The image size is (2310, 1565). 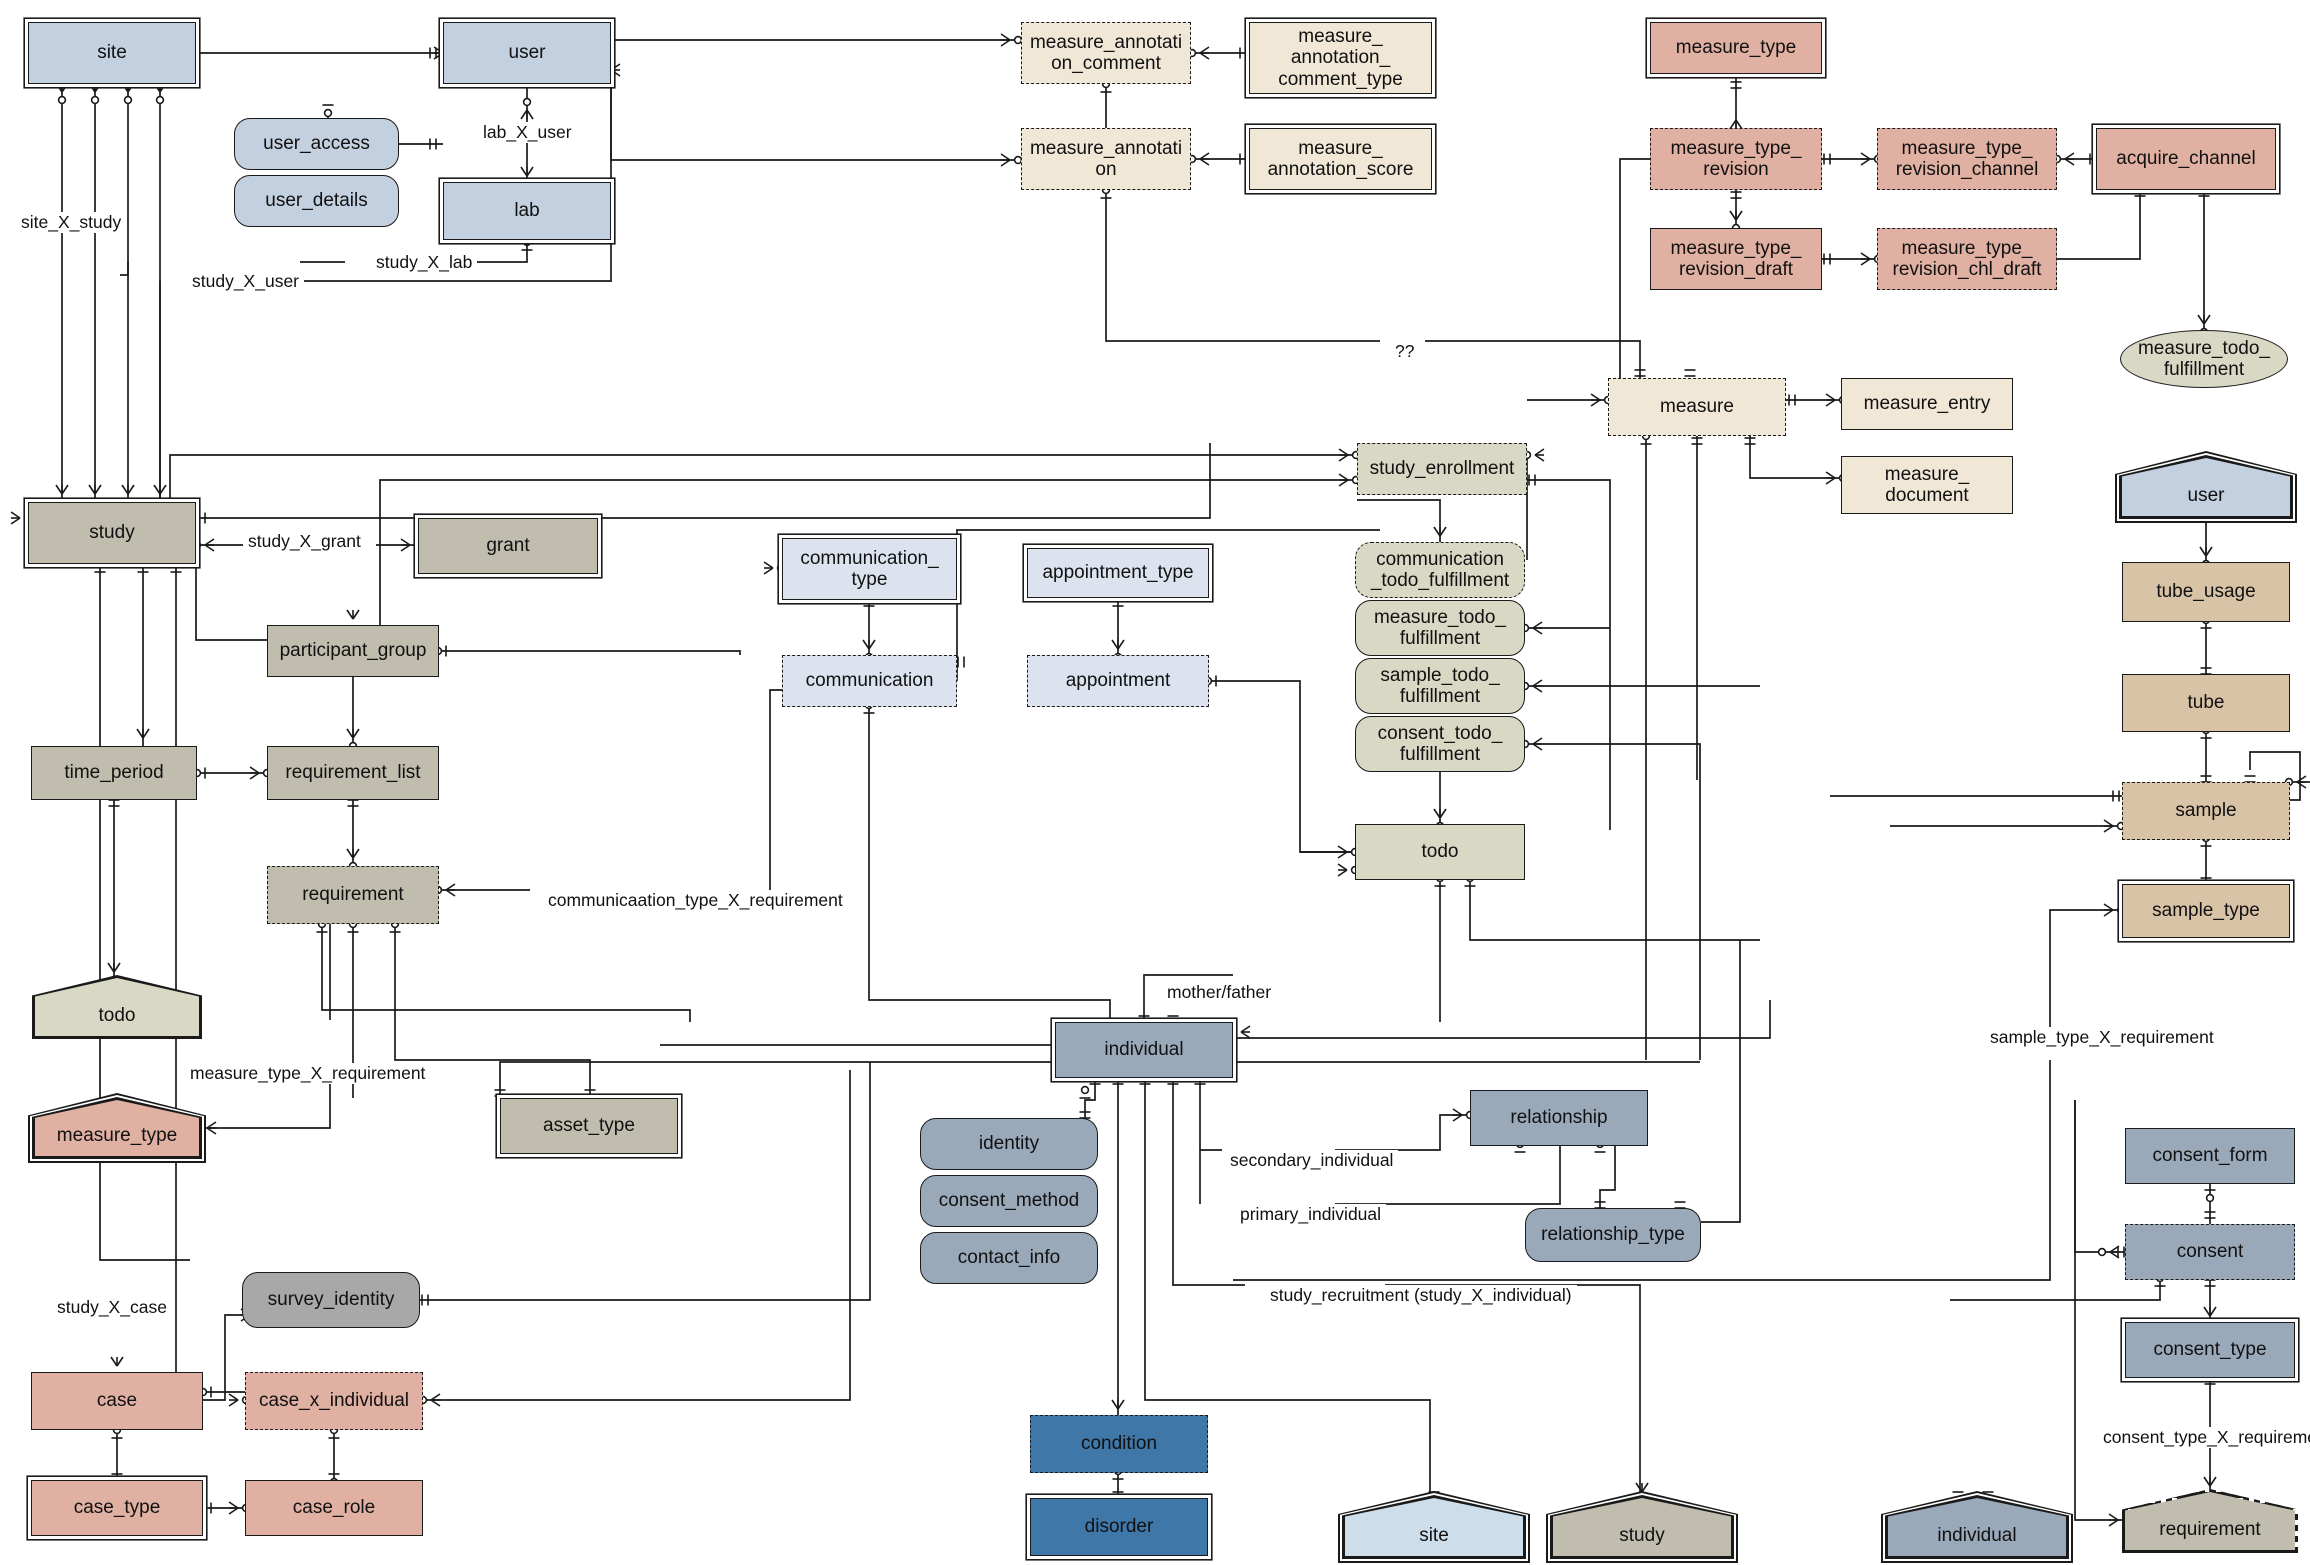 What do you see at coordinates (1736, 48) in the screenshot?
I see `entity-measure_type_top: measure_type` at bounding box center [1736, 48].